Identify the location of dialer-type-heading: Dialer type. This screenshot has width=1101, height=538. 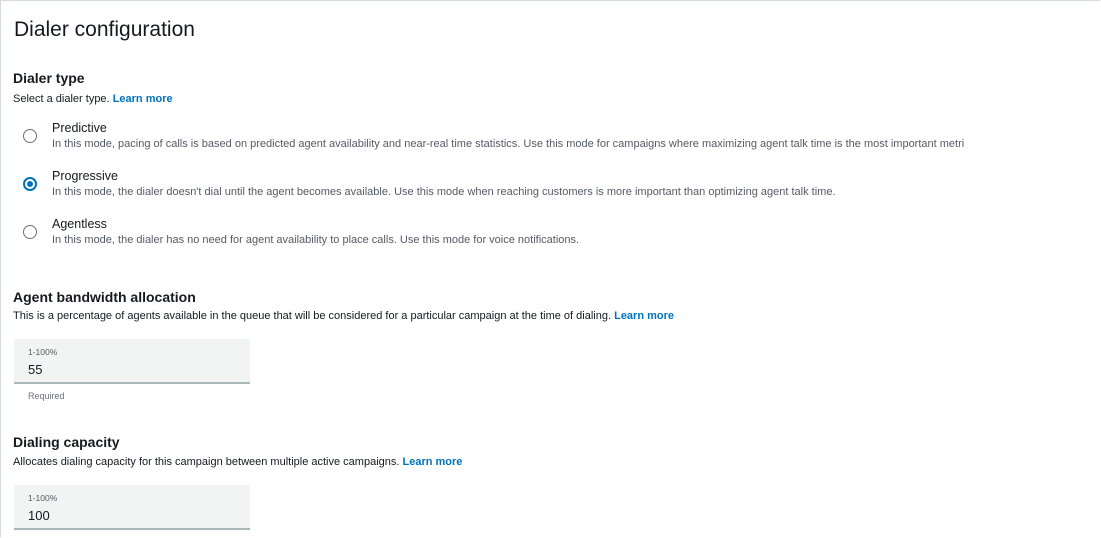
(49, 78).